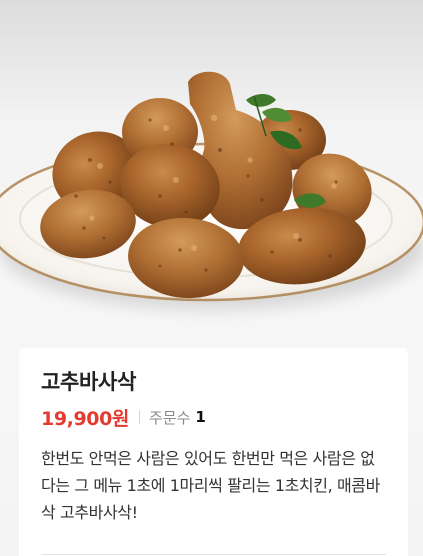  I want to click on product-price: 19,900원, so click(85, 418).